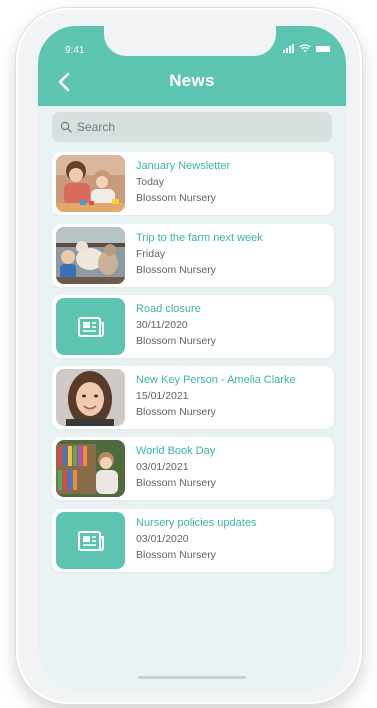  I want to click on news-item-january-newsletter: January Newsletter Today Blossom Nursery, so click(193, 183).